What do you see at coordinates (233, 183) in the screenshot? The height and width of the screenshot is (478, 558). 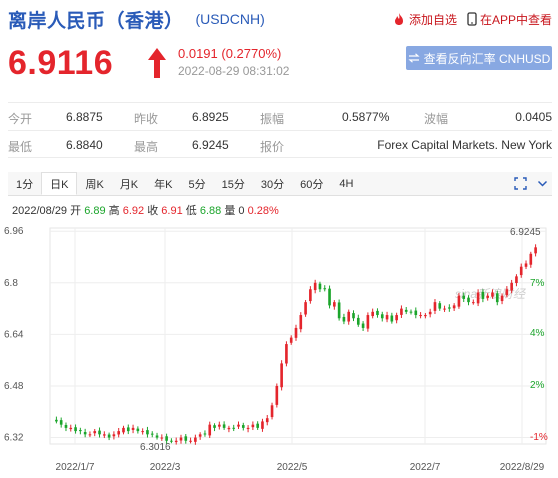 I see `tab-15min: 15分` at bounding box center [233, 183].